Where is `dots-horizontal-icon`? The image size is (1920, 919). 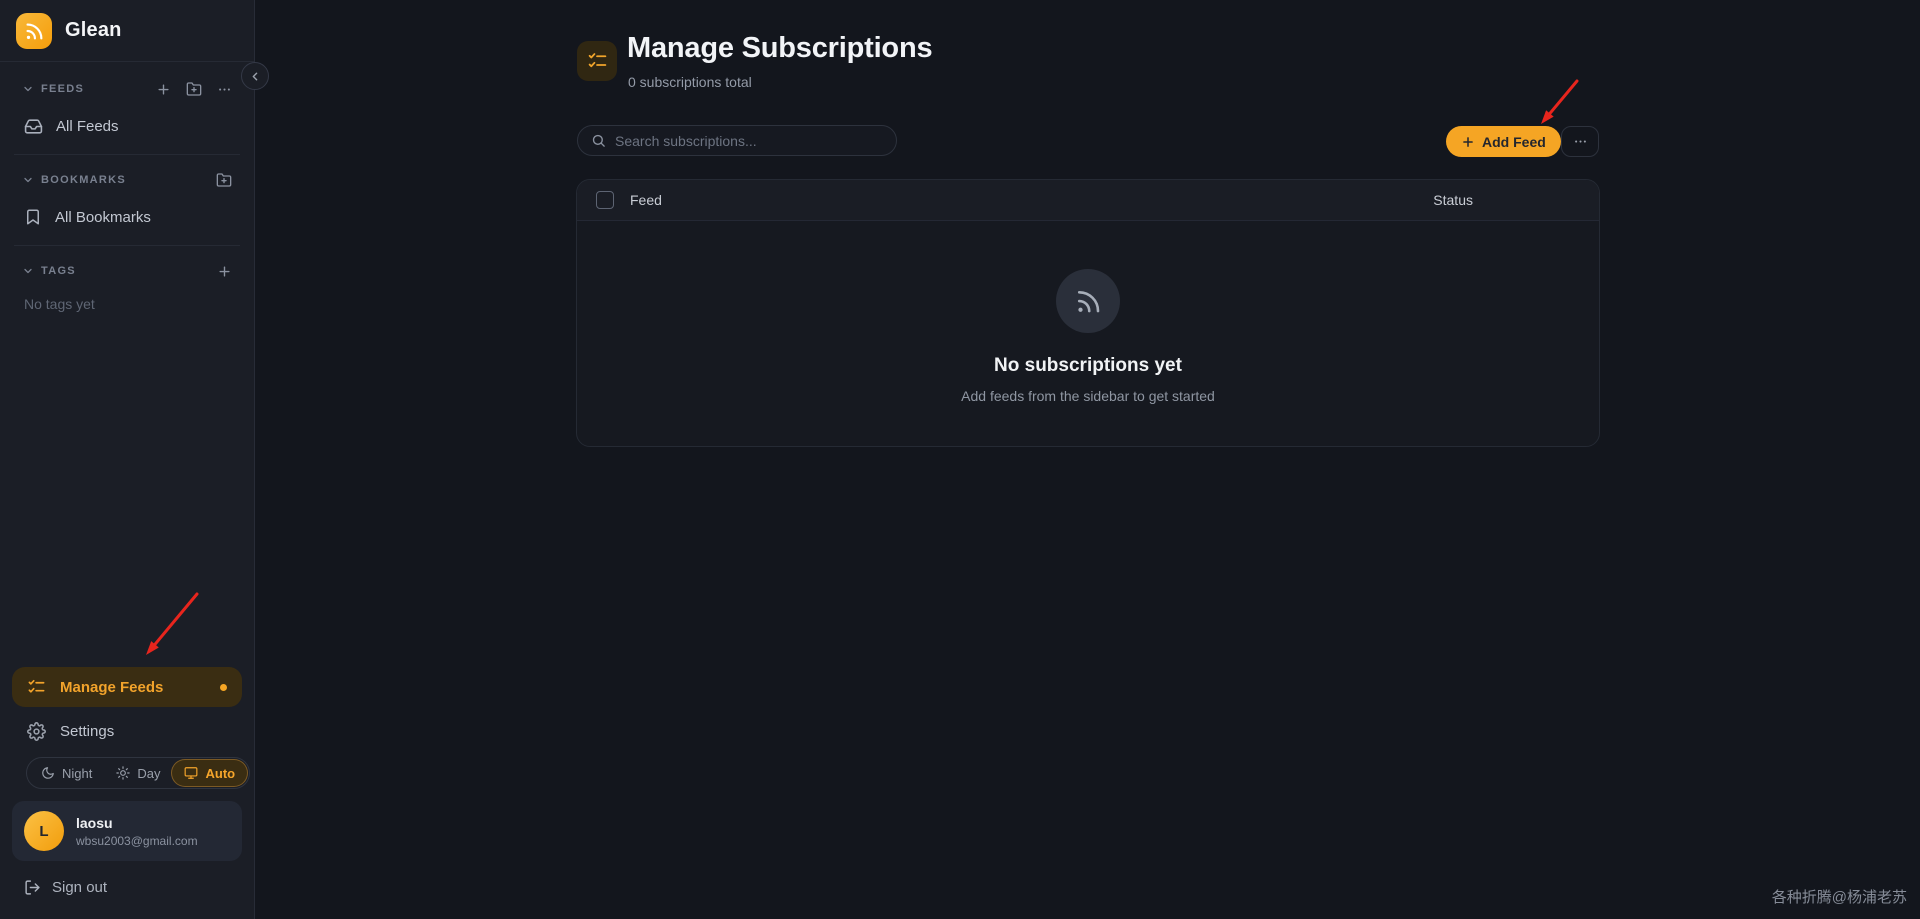 dots-horizontal-icon is located at coordinates (1580, 141).